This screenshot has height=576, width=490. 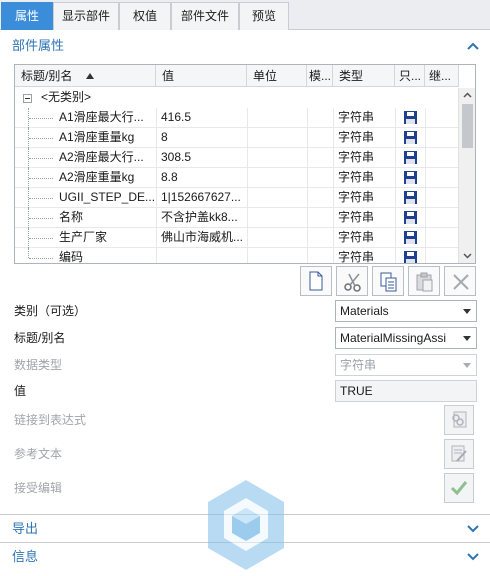 I want to click on table-row: 生产厂家 佛山市海威机... 字符串, so click(x=237, y=238).